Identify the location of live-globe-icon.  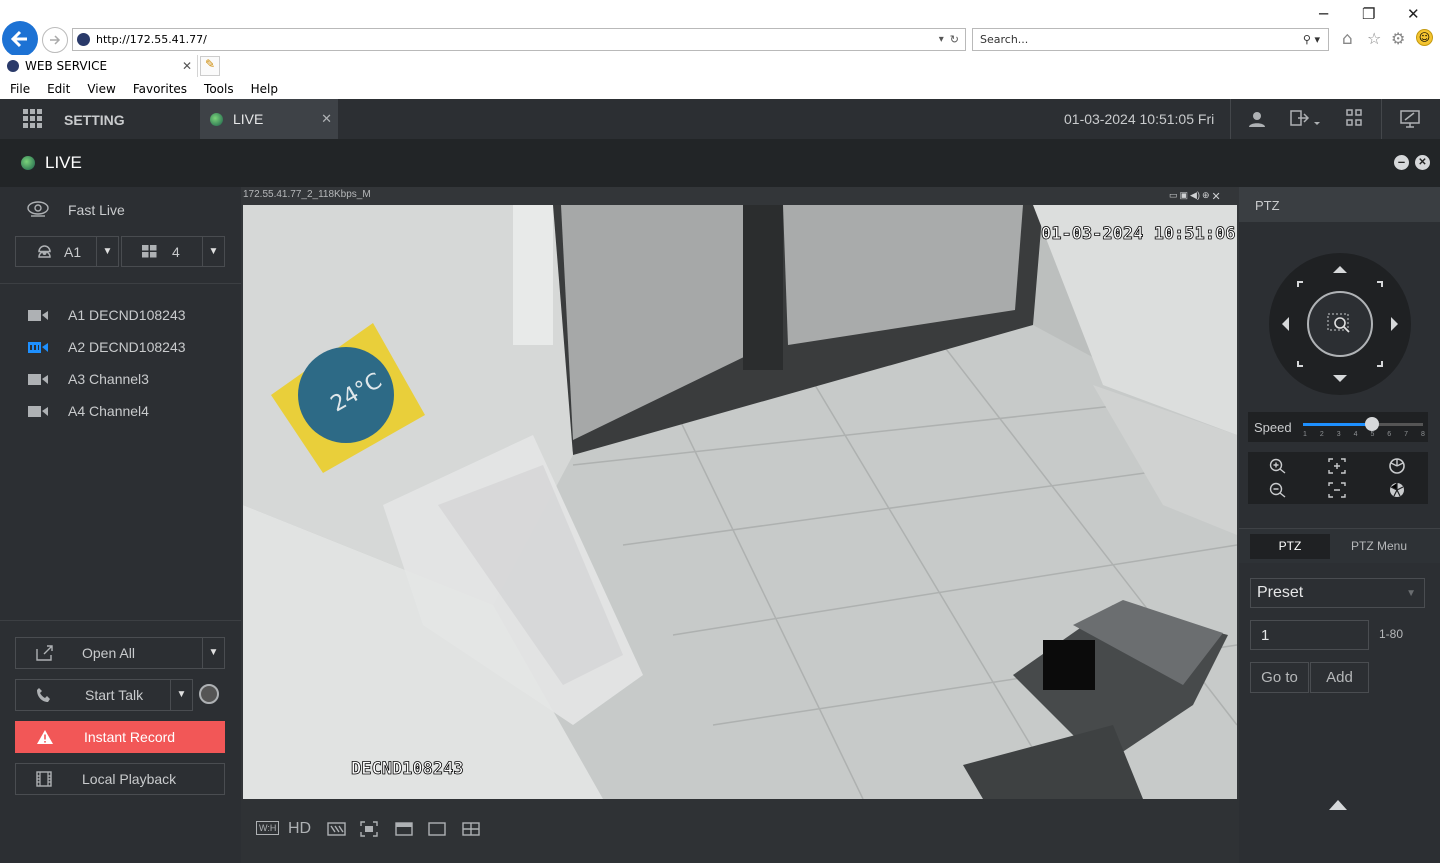
(216, 119).